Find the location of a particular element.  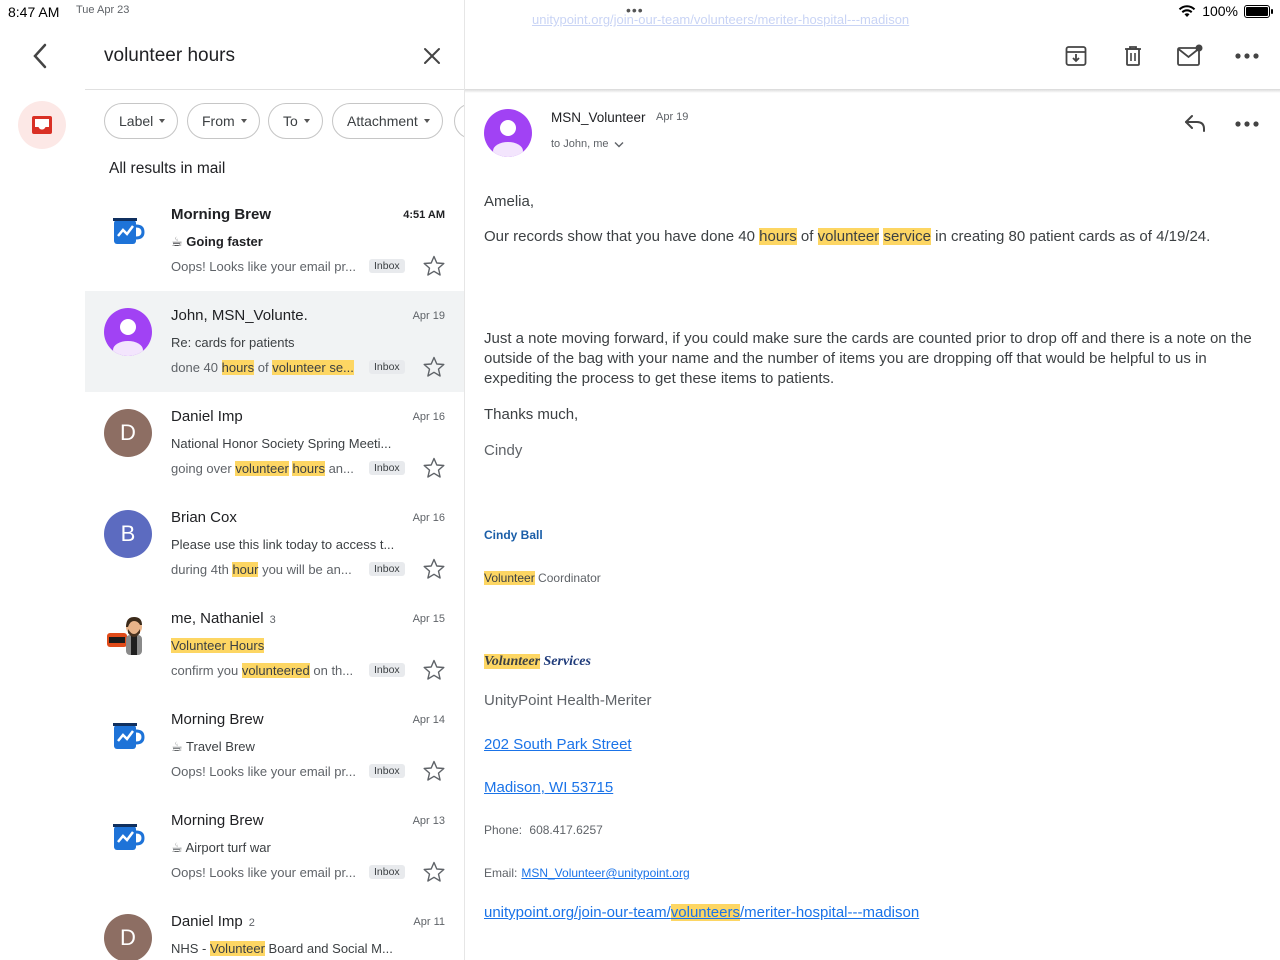

email-date: Apr 15 is located at coordinates (428, 619).